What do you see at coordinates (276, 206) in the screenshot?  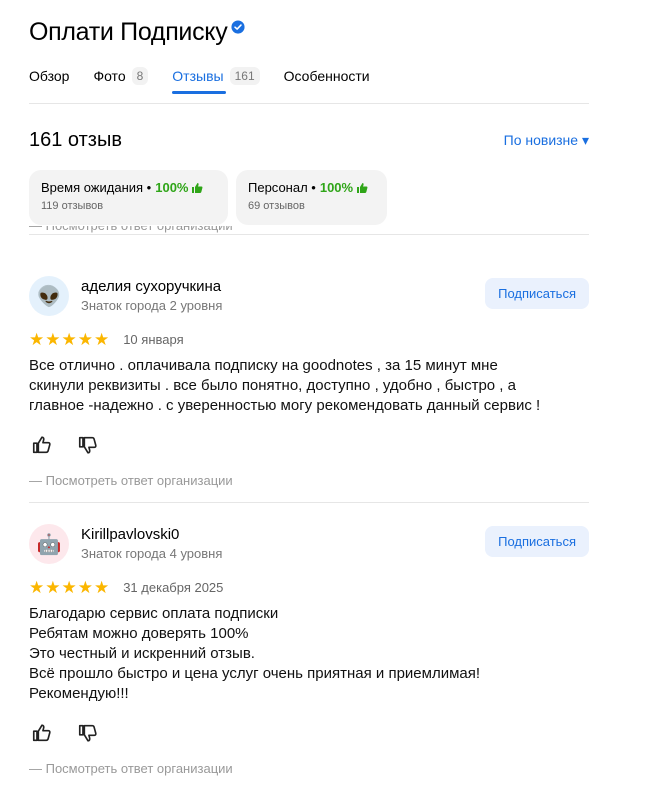 I see `chip-subtext: 69 отзывов` at bounding box center [276, 206].